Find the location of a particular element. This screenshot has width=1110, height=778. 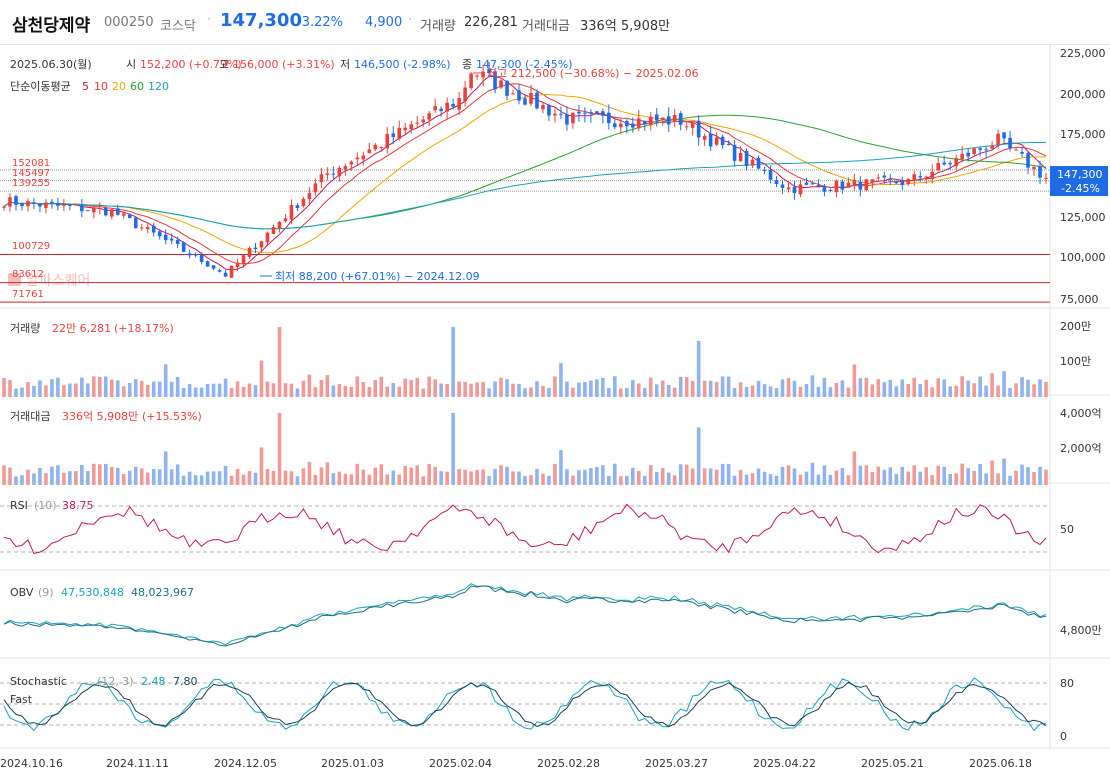

info-date: 2025.06.30(월) is located at coordinates (51, 64).